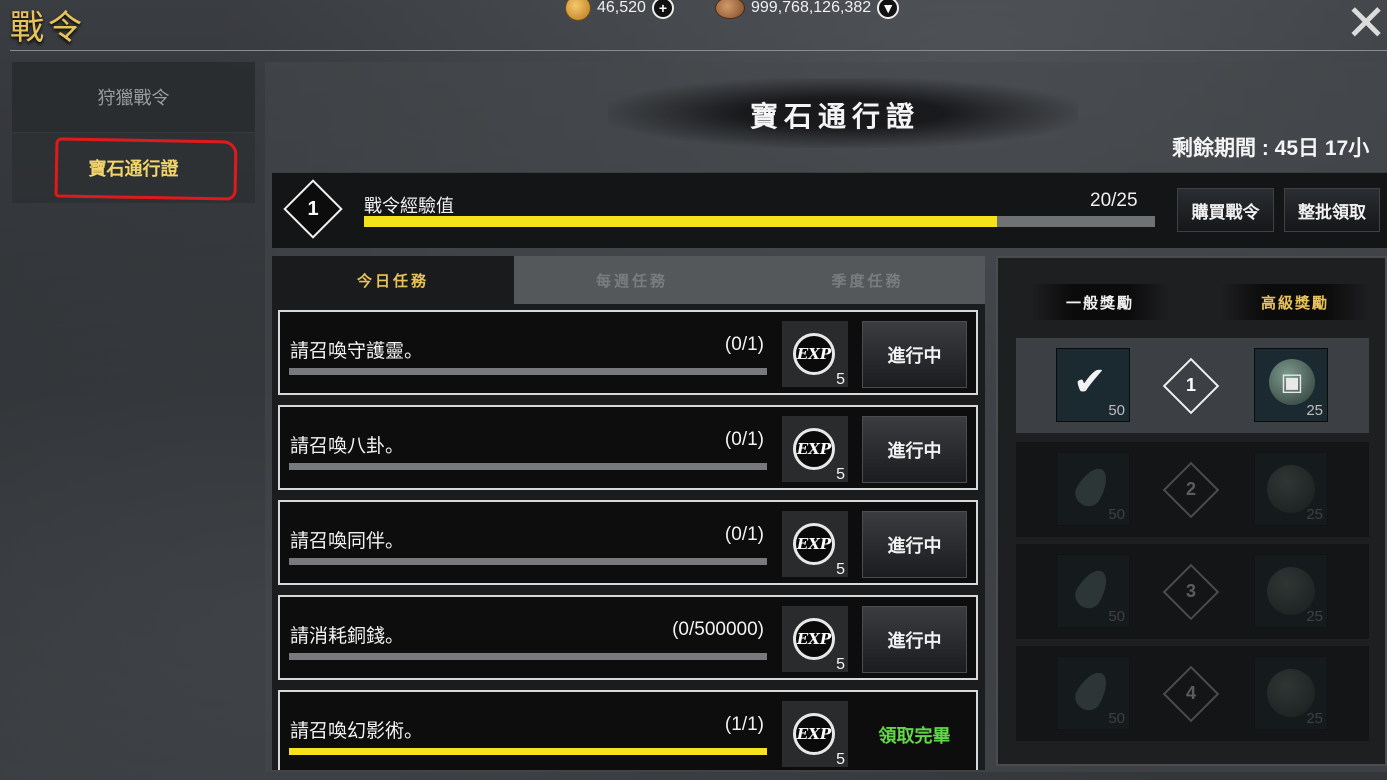 The width and height of the screenshot is (1387, 780). I want to click on tab-weekly: 每週任務, so click(632, 280).